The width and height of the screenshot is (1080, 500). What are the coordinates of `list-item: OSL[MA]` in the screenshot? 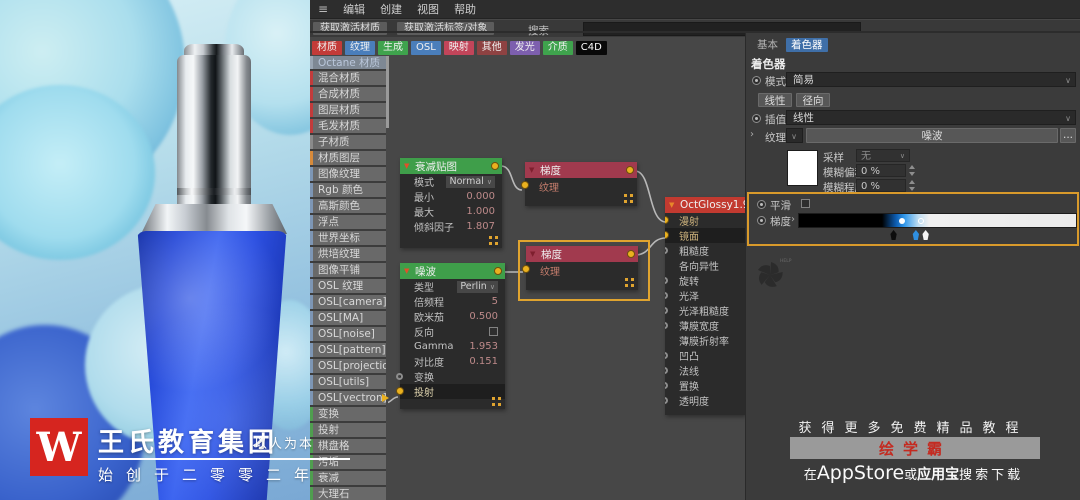 It's located at (348, 318).